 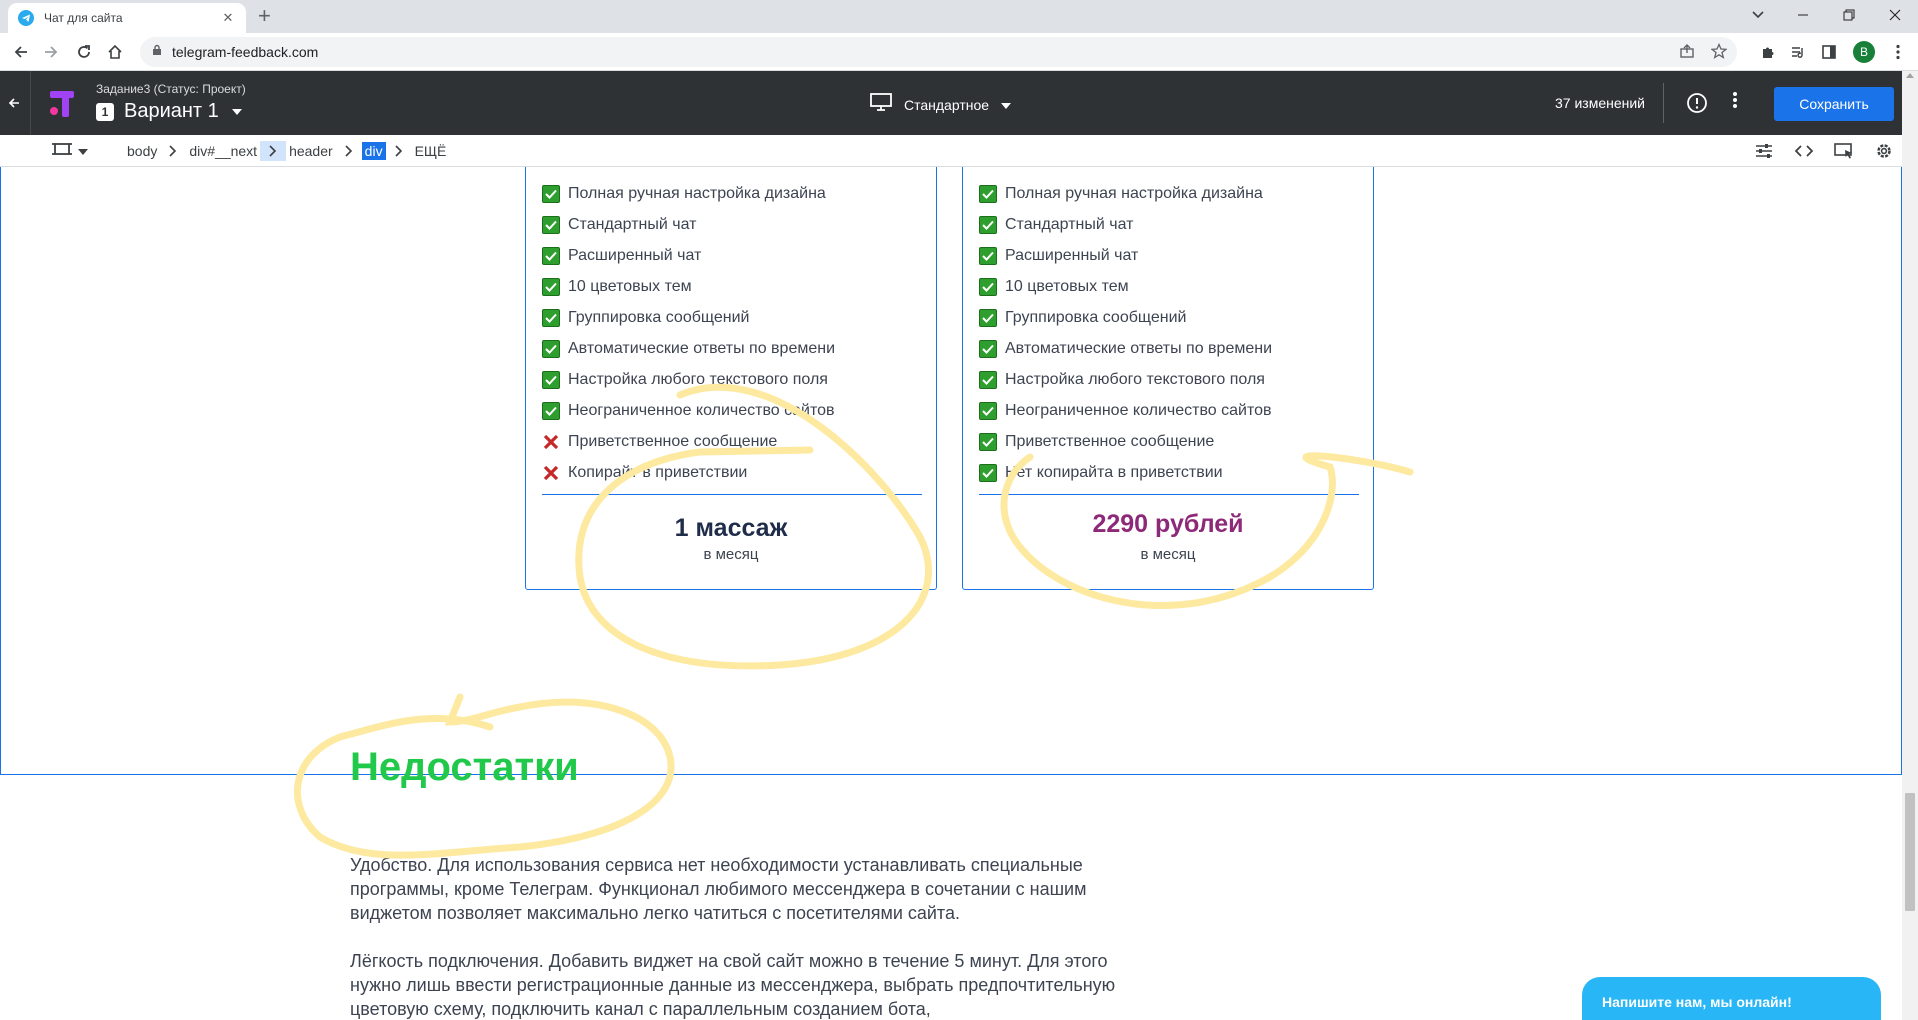 I want to click on breadcrumb-header: header, so click(x=311, y=151).